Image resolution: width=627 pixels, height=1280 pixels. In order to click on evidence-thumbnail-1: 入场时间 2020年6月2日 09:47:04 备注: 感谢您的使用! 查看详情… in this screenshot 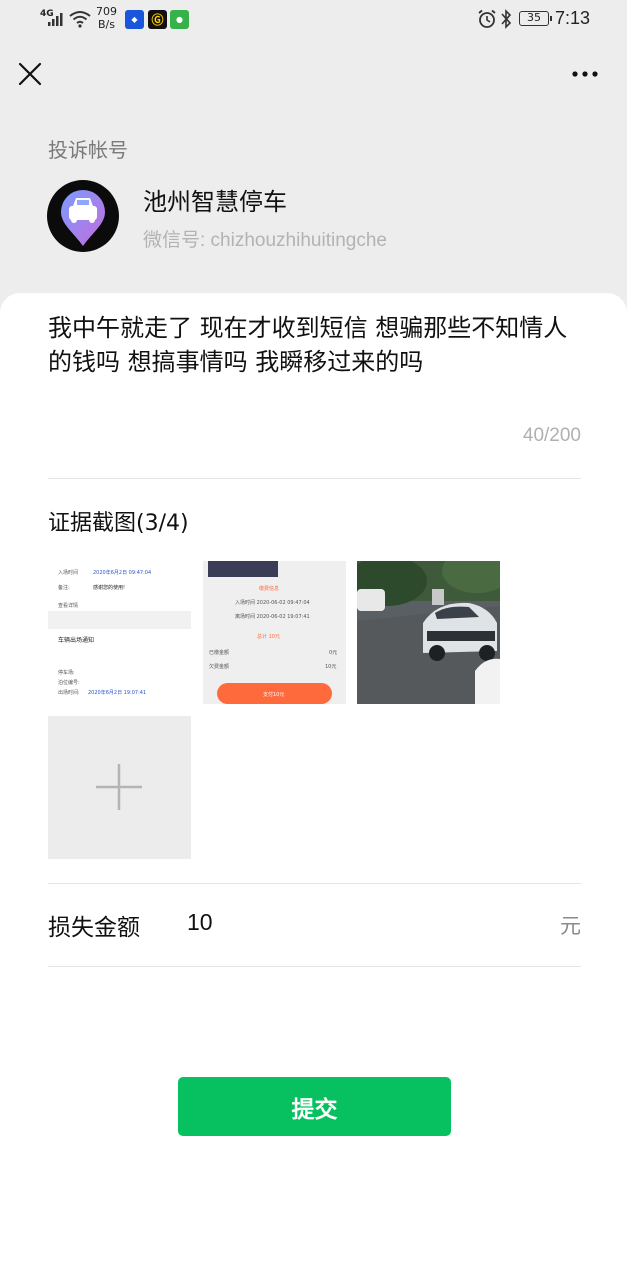, I will do `click(119, 632)`.